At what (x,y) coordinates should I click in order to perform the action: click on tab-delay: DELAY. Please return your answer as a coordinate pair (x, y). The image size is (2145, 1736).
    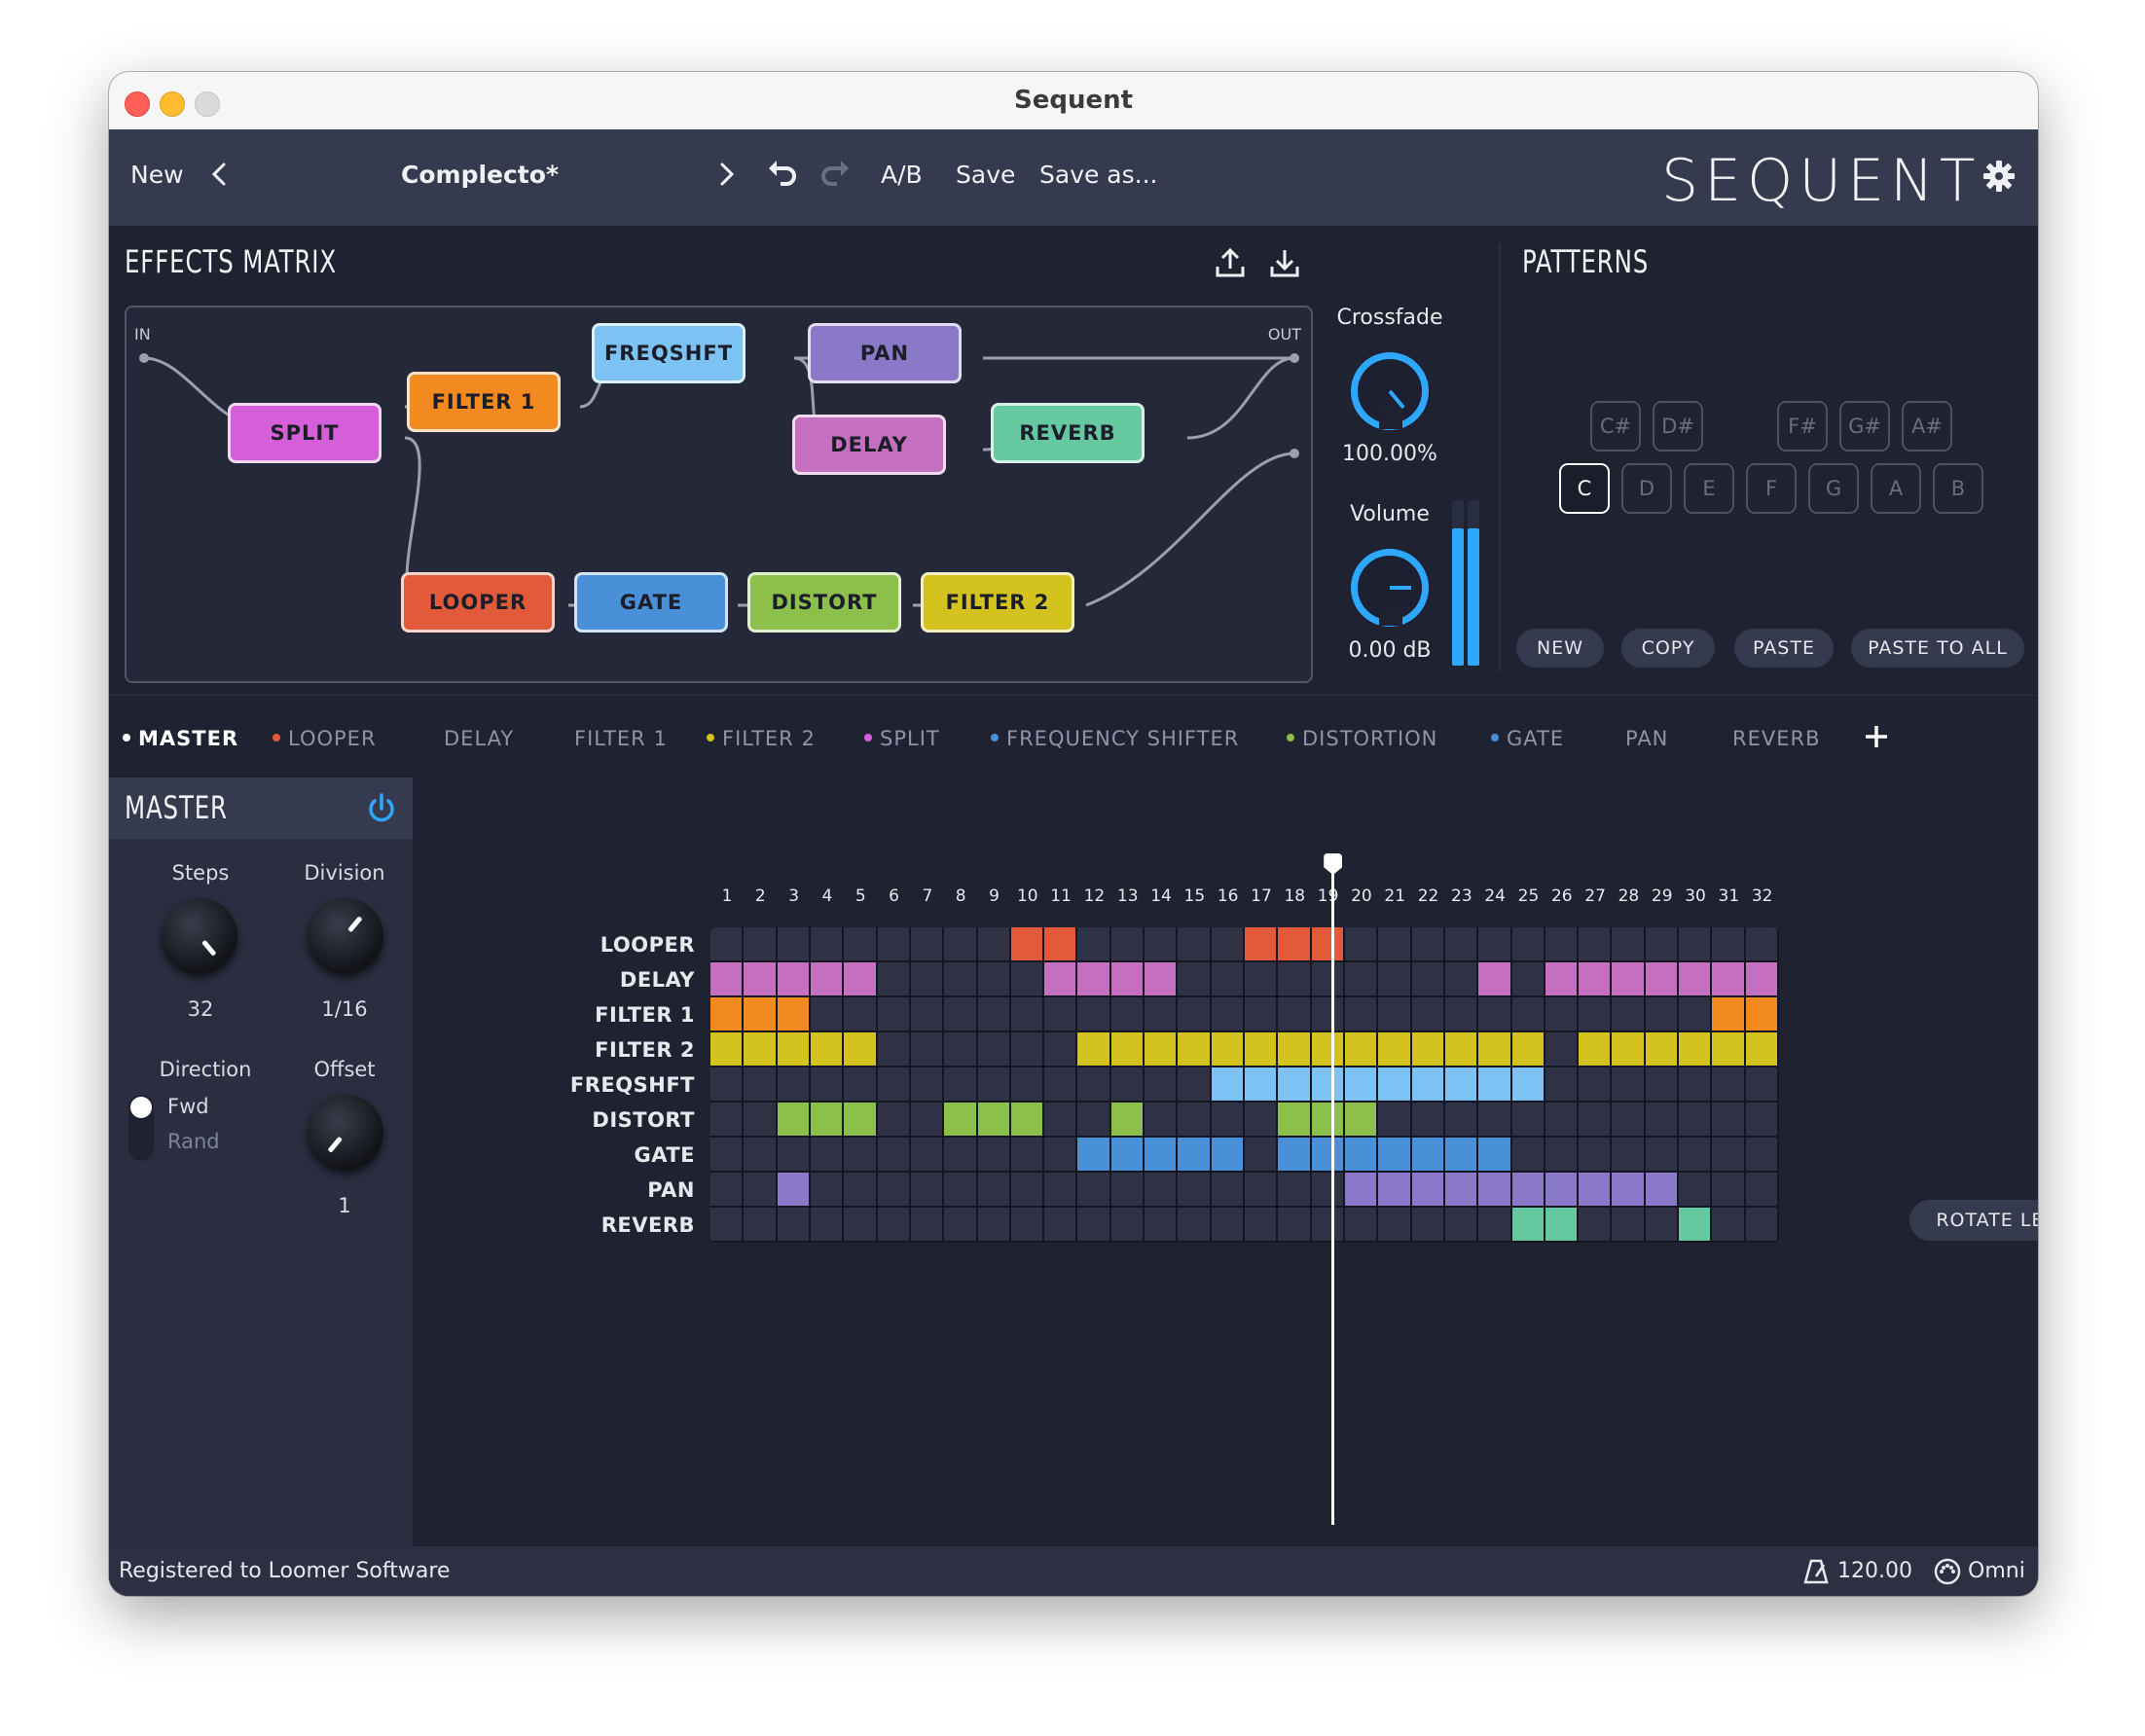
    Looking at the image, I should click on (479, 739).